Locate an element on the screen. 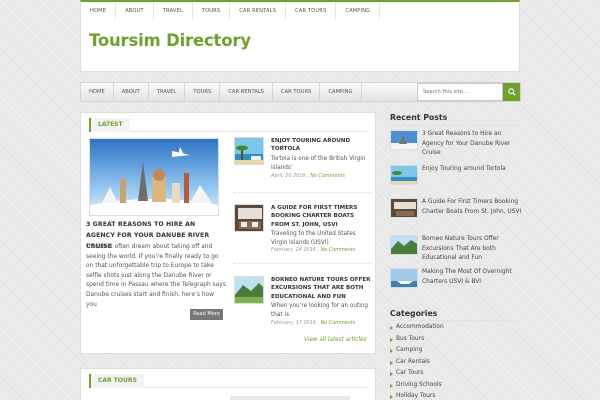  top-nav-tours: TOURS is located at coordinates (212, 11).